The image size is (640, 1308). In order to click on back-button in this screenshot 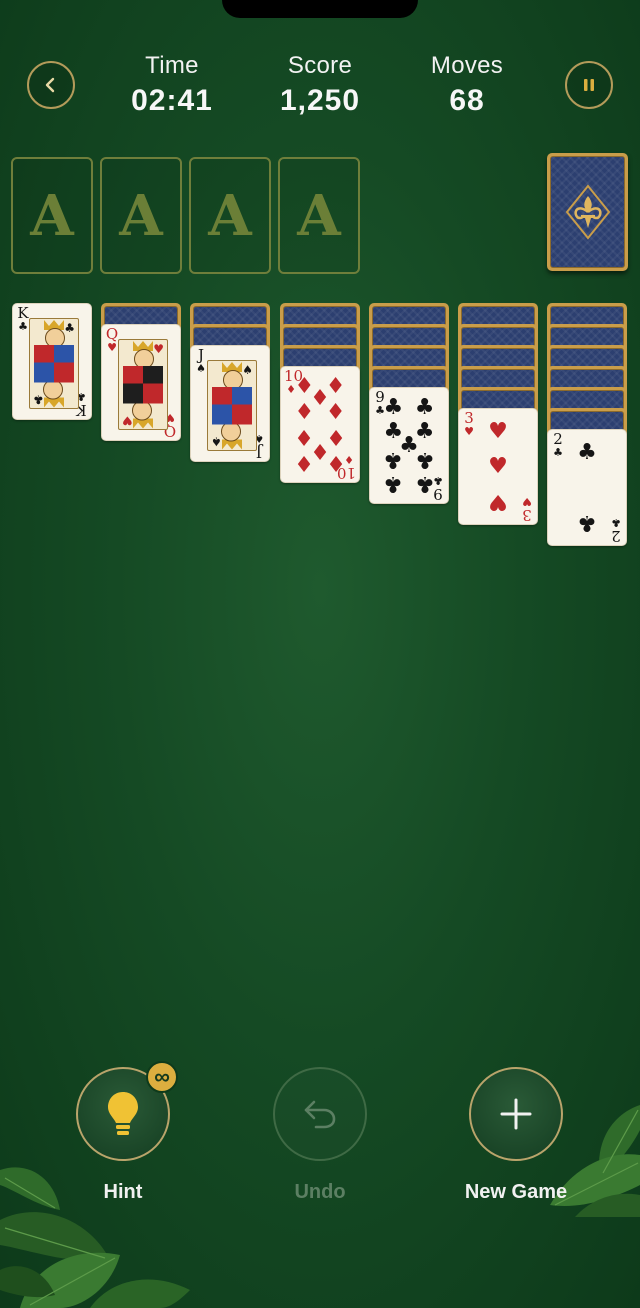, I will do `click(51, 85)`.